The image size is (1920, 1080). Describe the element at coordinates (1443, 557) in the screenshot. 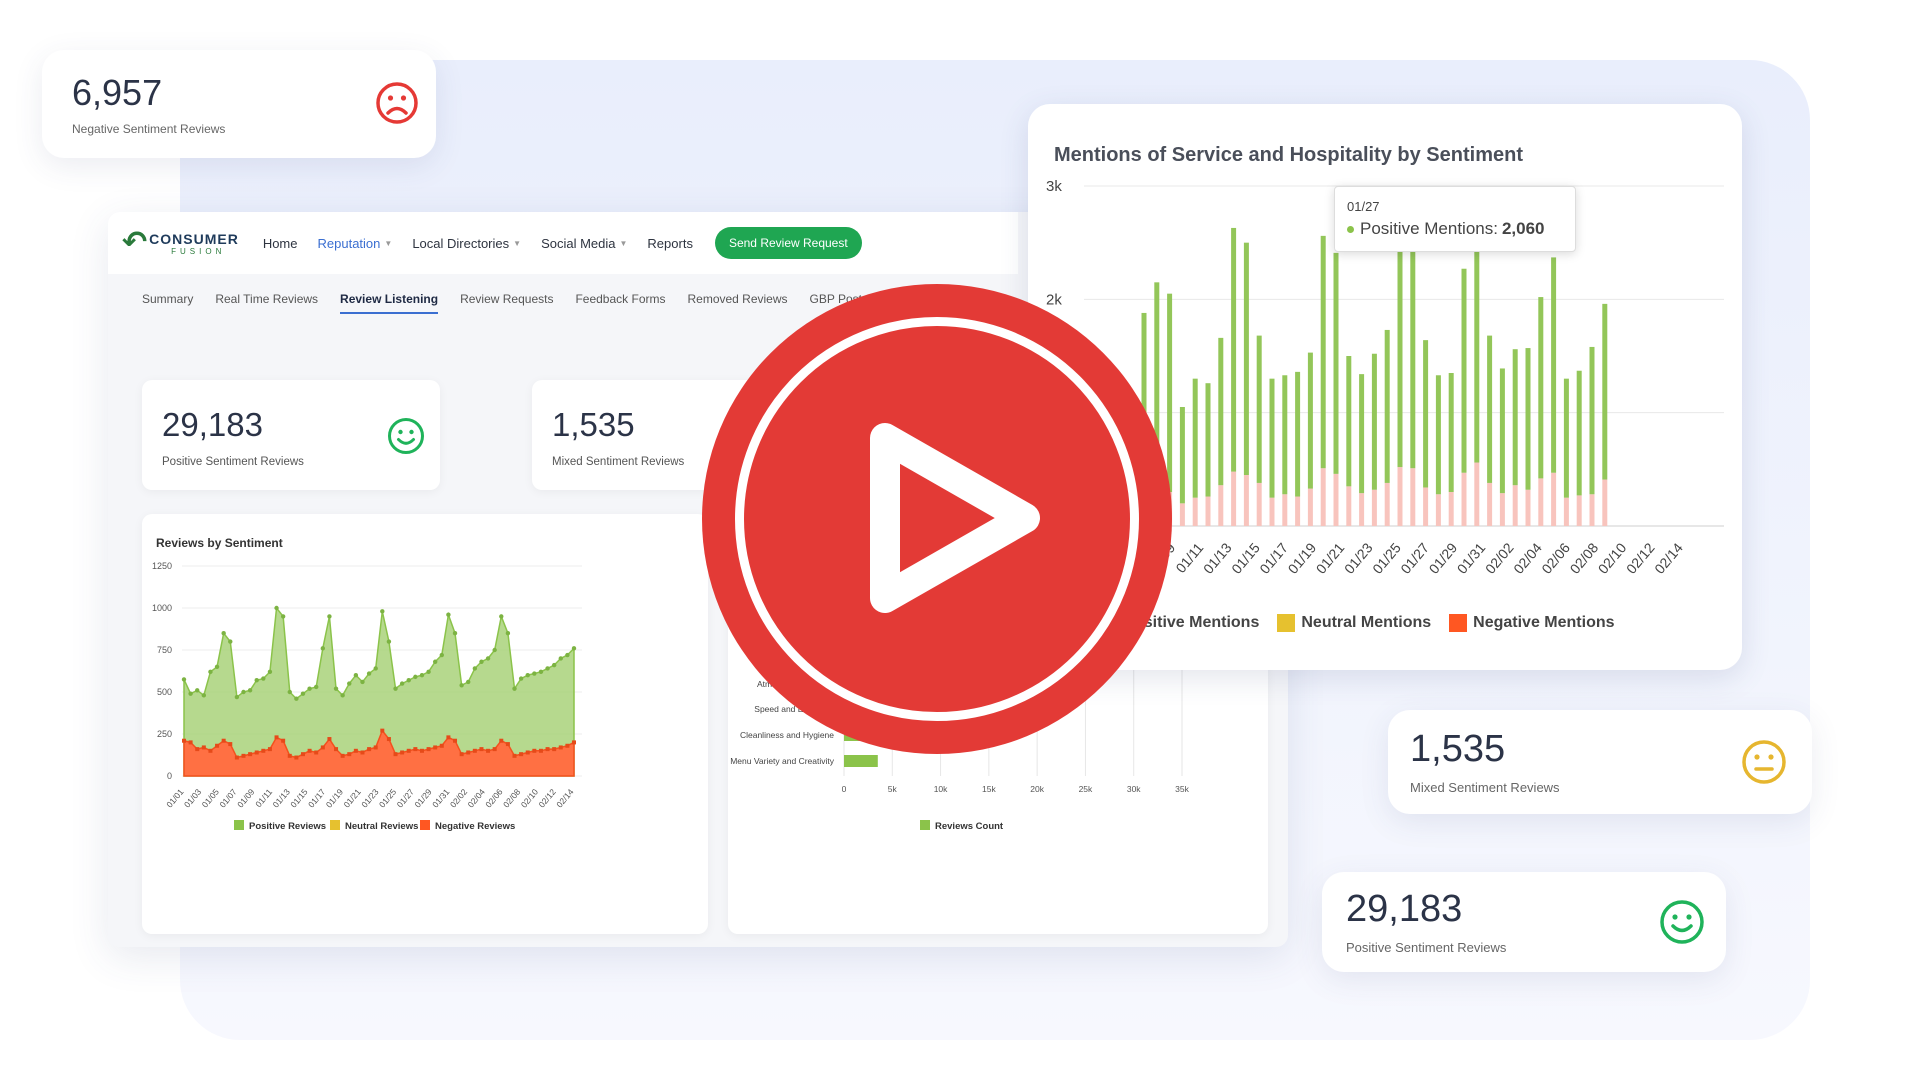

I see `x-tick-label: 01/29` at that location.